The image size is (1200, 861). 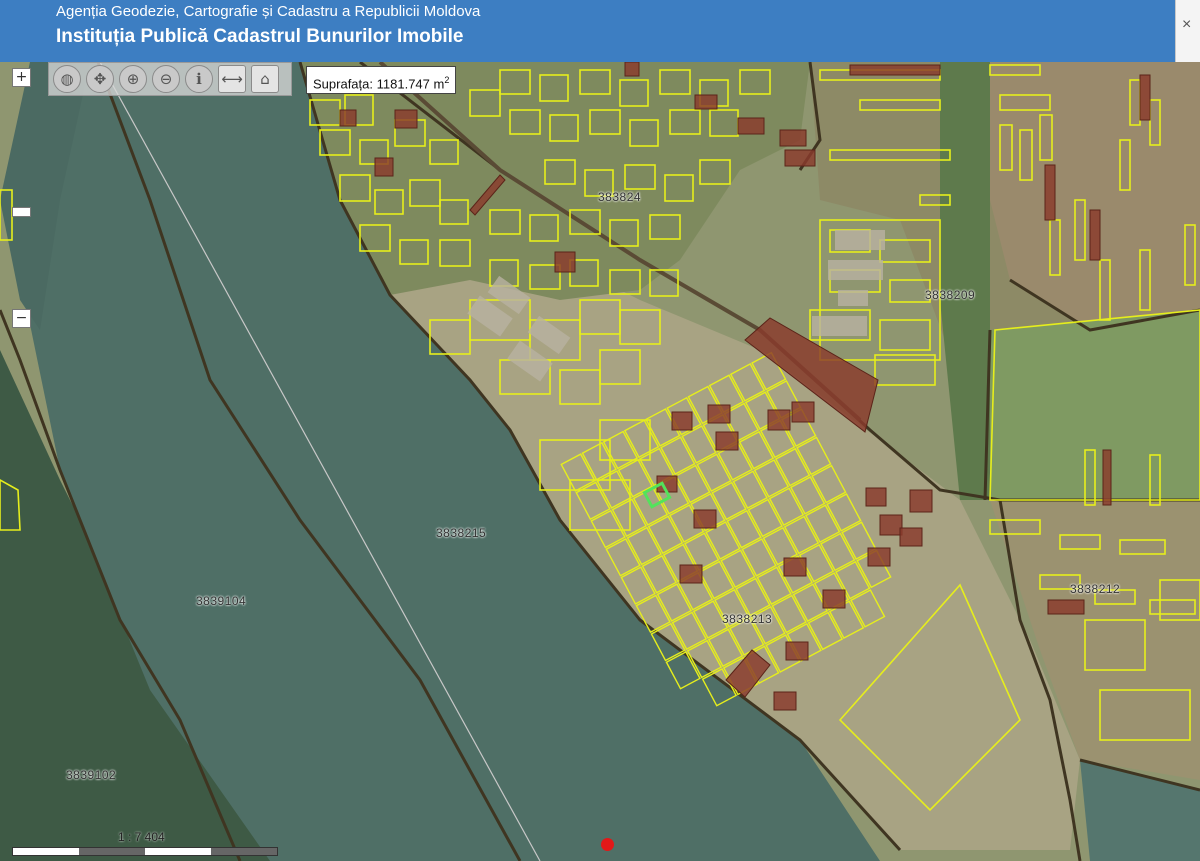 I want to click on location-marker, so click(x=607, y=844).